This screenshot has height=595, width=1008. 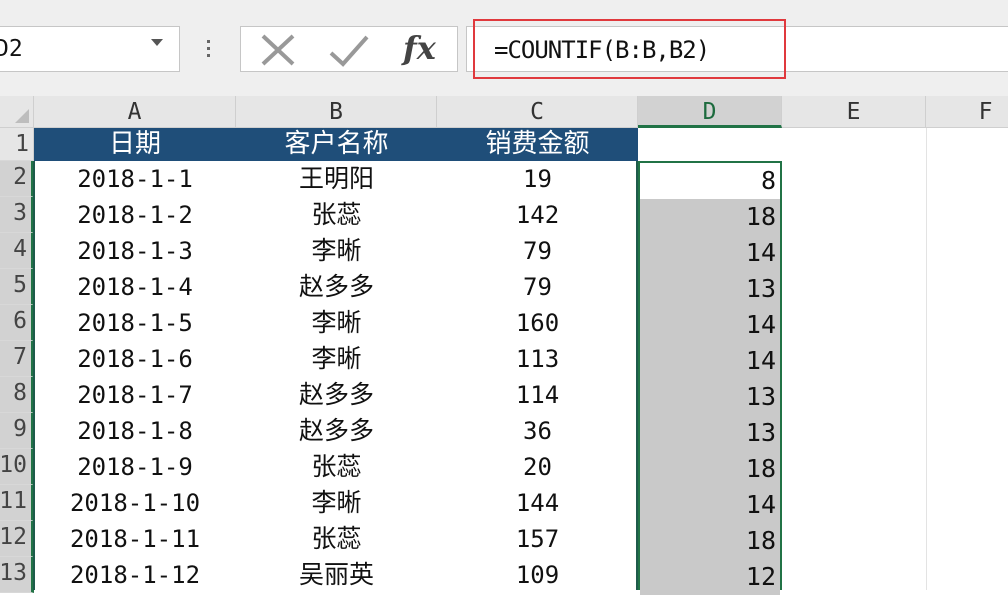 What do you see at coordinates (17, 287) in the screenshot?
I see `row-header: 5` at bounding box center [17, 287].